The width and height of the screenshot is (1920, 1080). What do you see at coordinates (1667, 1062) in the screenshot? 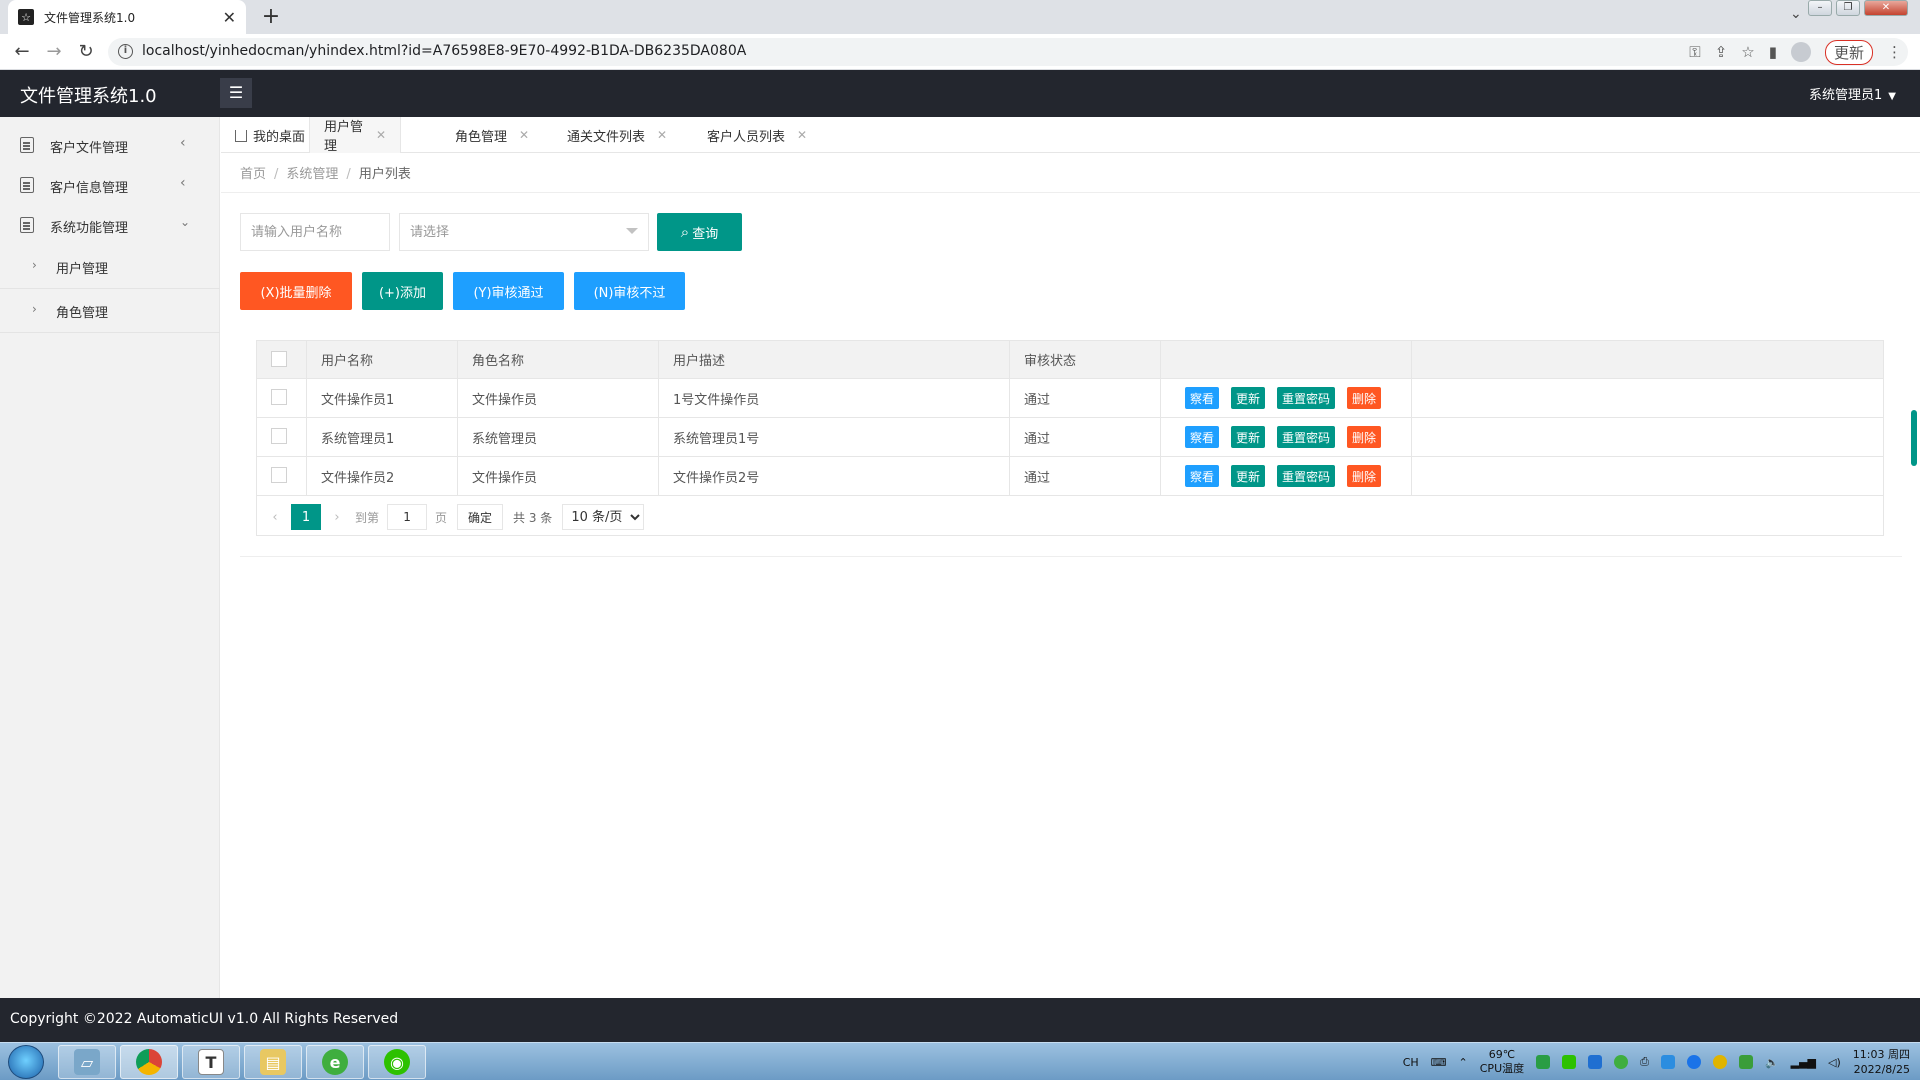
I see `shield-icon` at bounding box center [1667, 1062].